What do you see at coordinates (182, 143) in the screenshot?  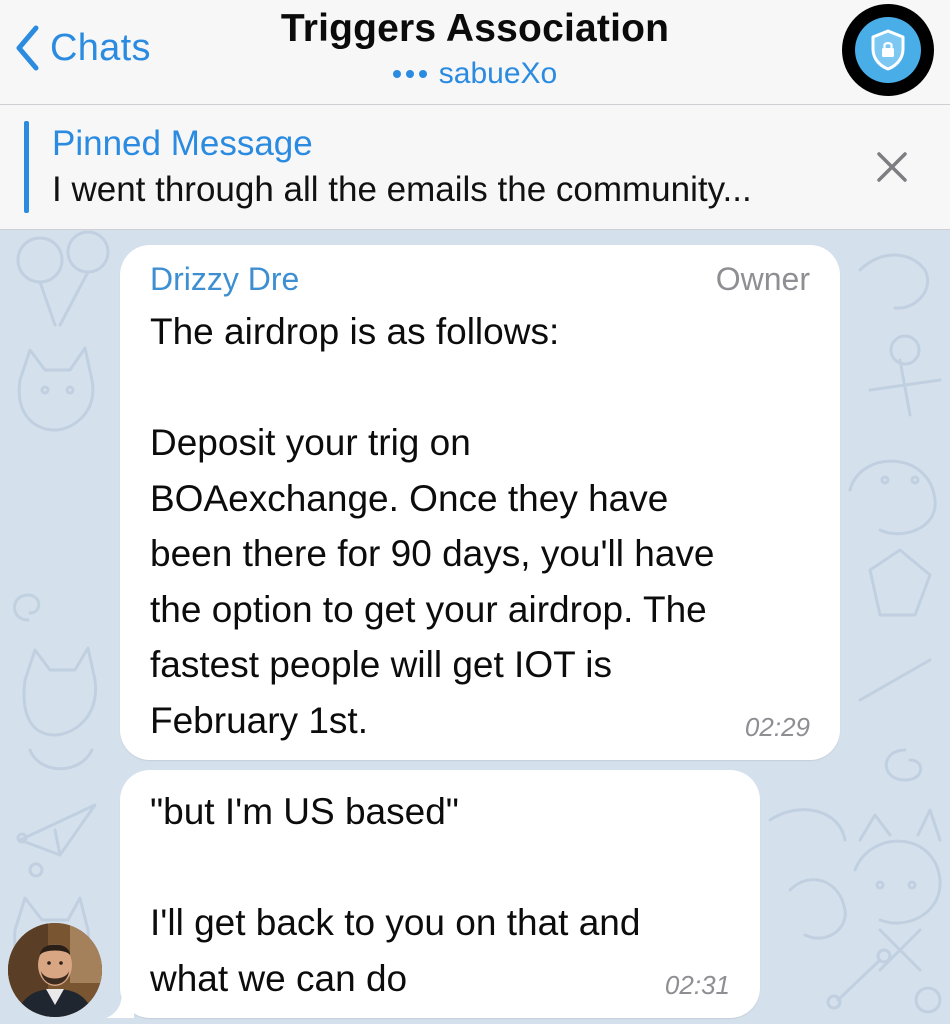 I see `pinned-title: Pinned Message` at bounding box center [182, 143].